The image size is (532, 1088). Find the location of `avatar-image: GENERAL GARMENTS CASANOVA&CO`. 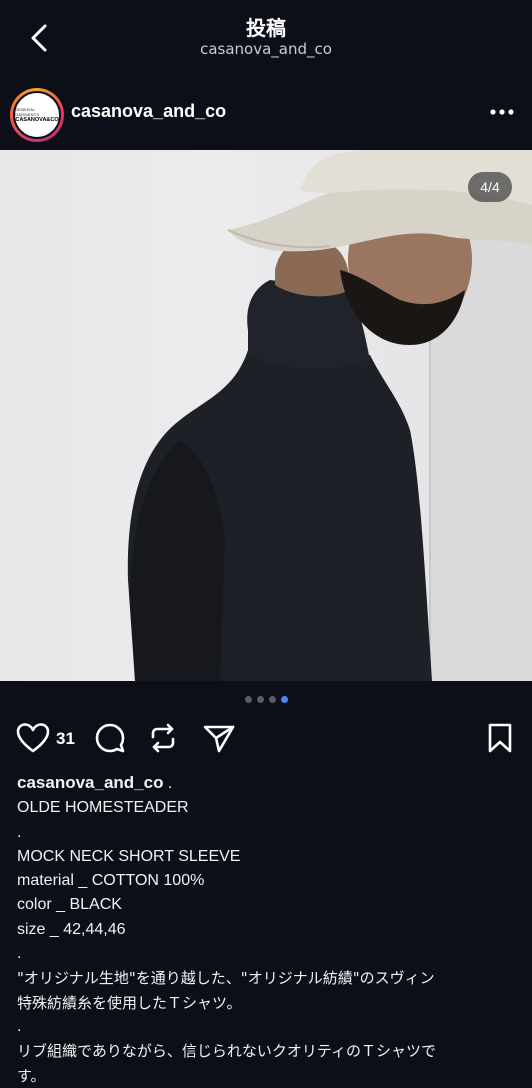

avatar-image: GENERAL GARMENTS CASANOVA&CO is located at coordinates (37, 115).